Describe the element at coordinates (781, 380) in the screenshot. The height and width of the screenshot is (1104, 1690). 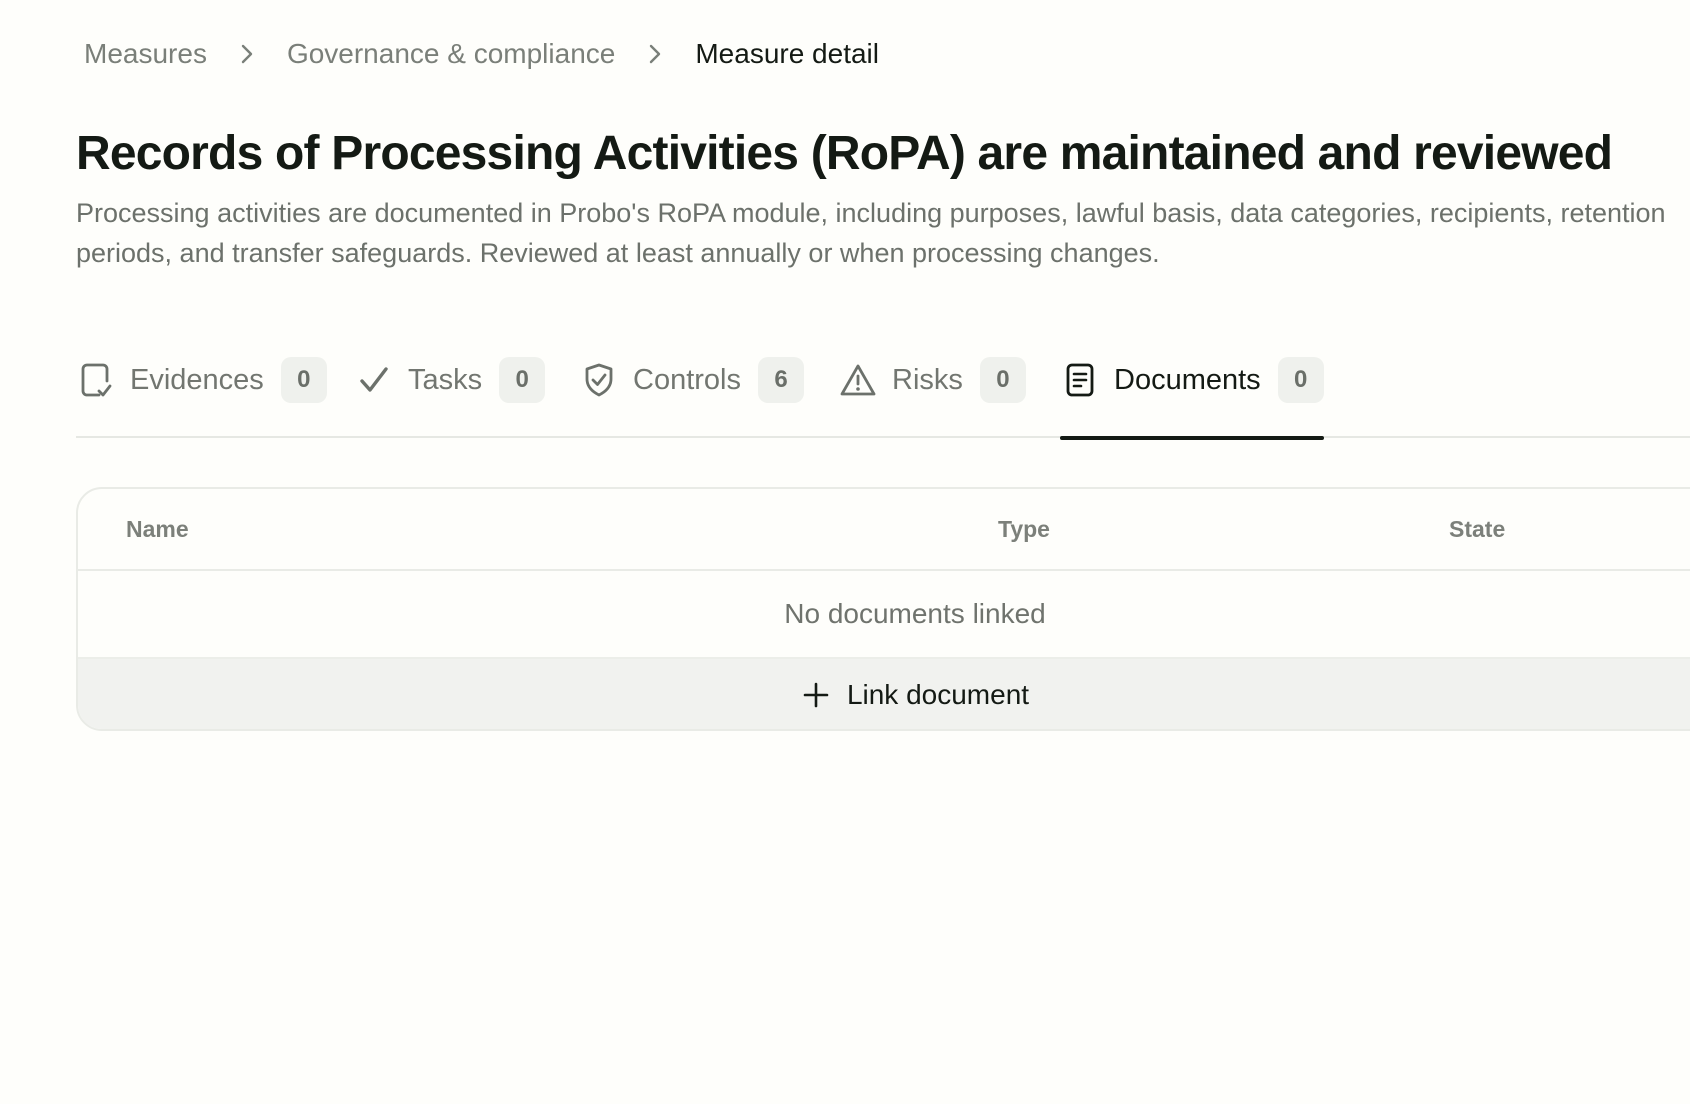
I see `tab-count-badge: 6` at that location.